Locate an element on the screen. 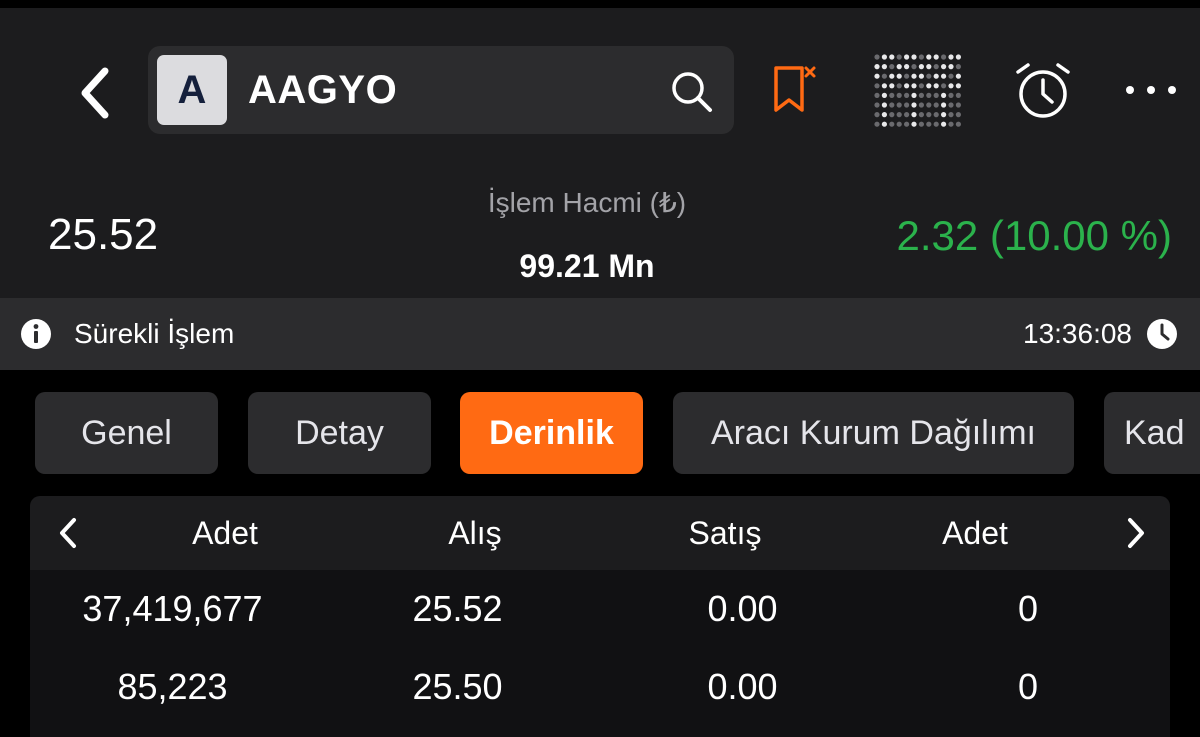  alarm-clock-icon is located at coordinates (1043, 91).